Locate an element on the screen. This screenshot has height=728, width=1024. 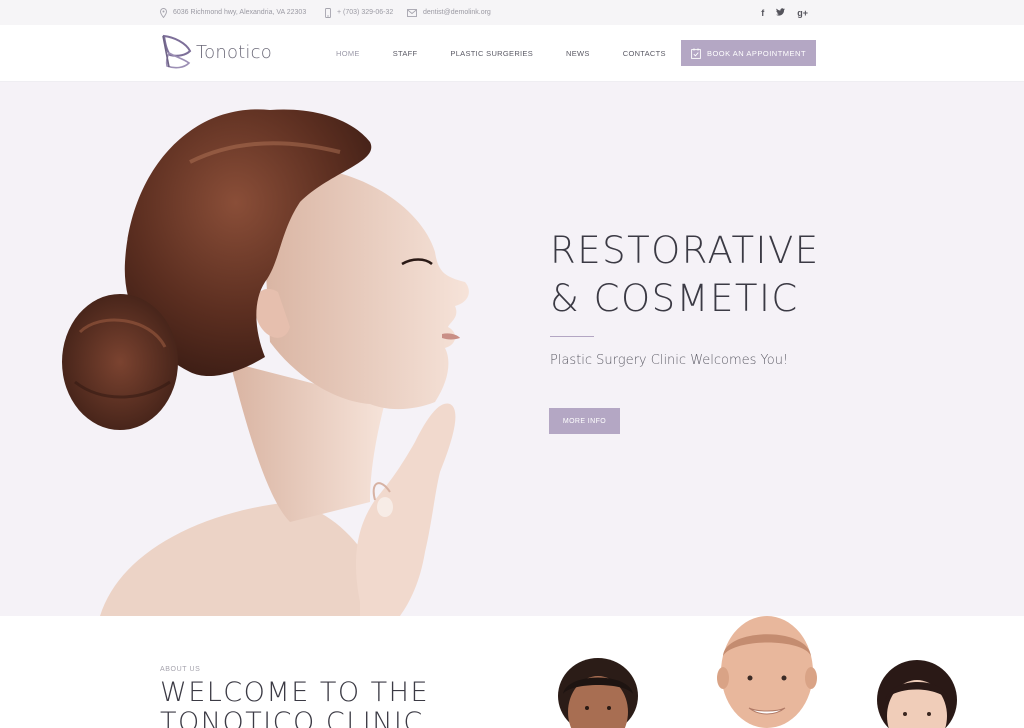
location-pin-icon is located at coordinates (163, 12).